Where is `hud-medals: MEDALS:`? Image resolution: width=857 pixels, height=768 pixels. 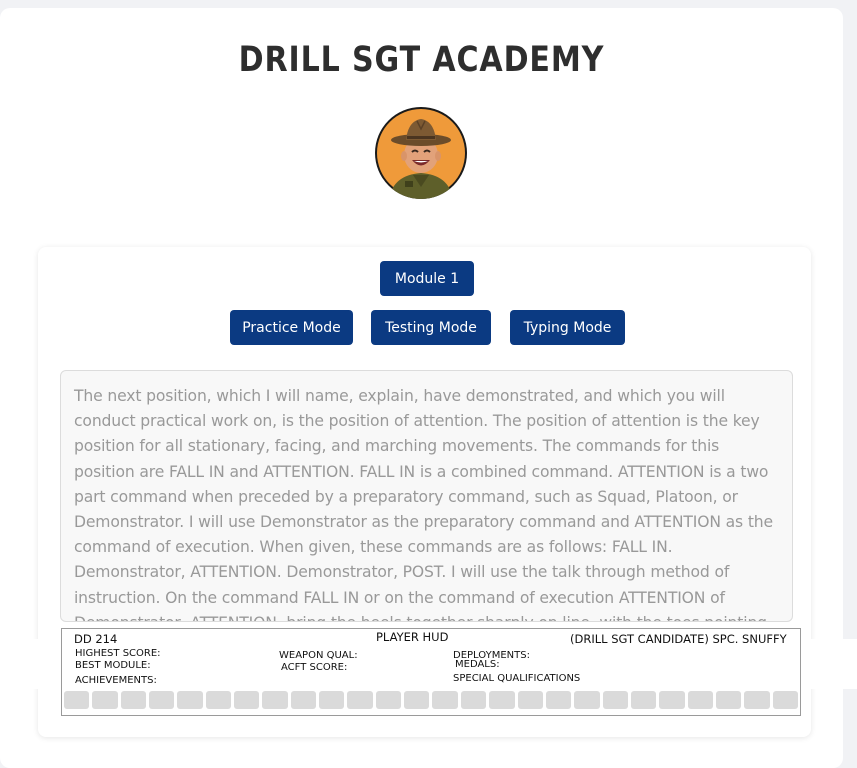
hud-medals: MEDALS: is located at coordinates (477, 664).